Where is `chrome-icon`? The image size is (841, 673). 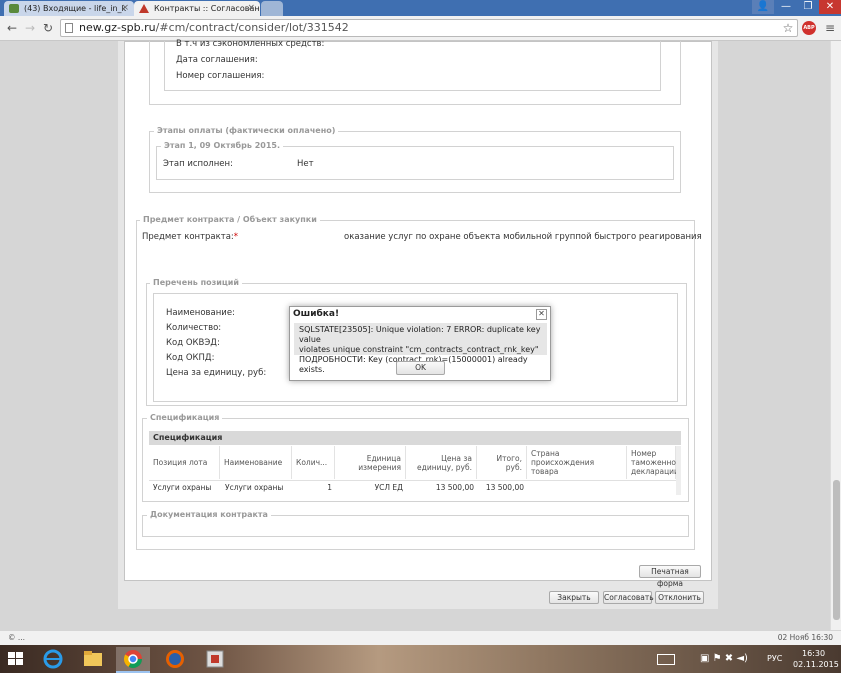 chrome-icon is located at coordinates (133, 660).